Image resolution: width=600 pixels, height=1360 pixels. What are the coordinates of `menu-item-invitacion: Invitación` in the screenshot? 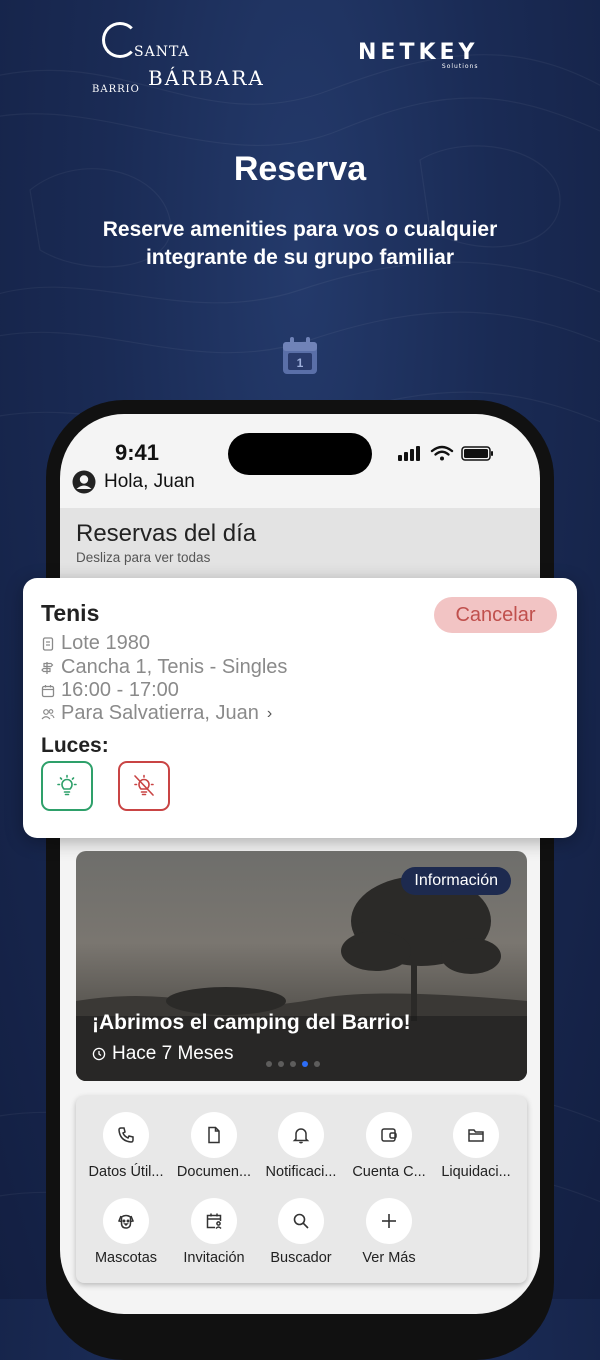 It's located at (214, 1232).